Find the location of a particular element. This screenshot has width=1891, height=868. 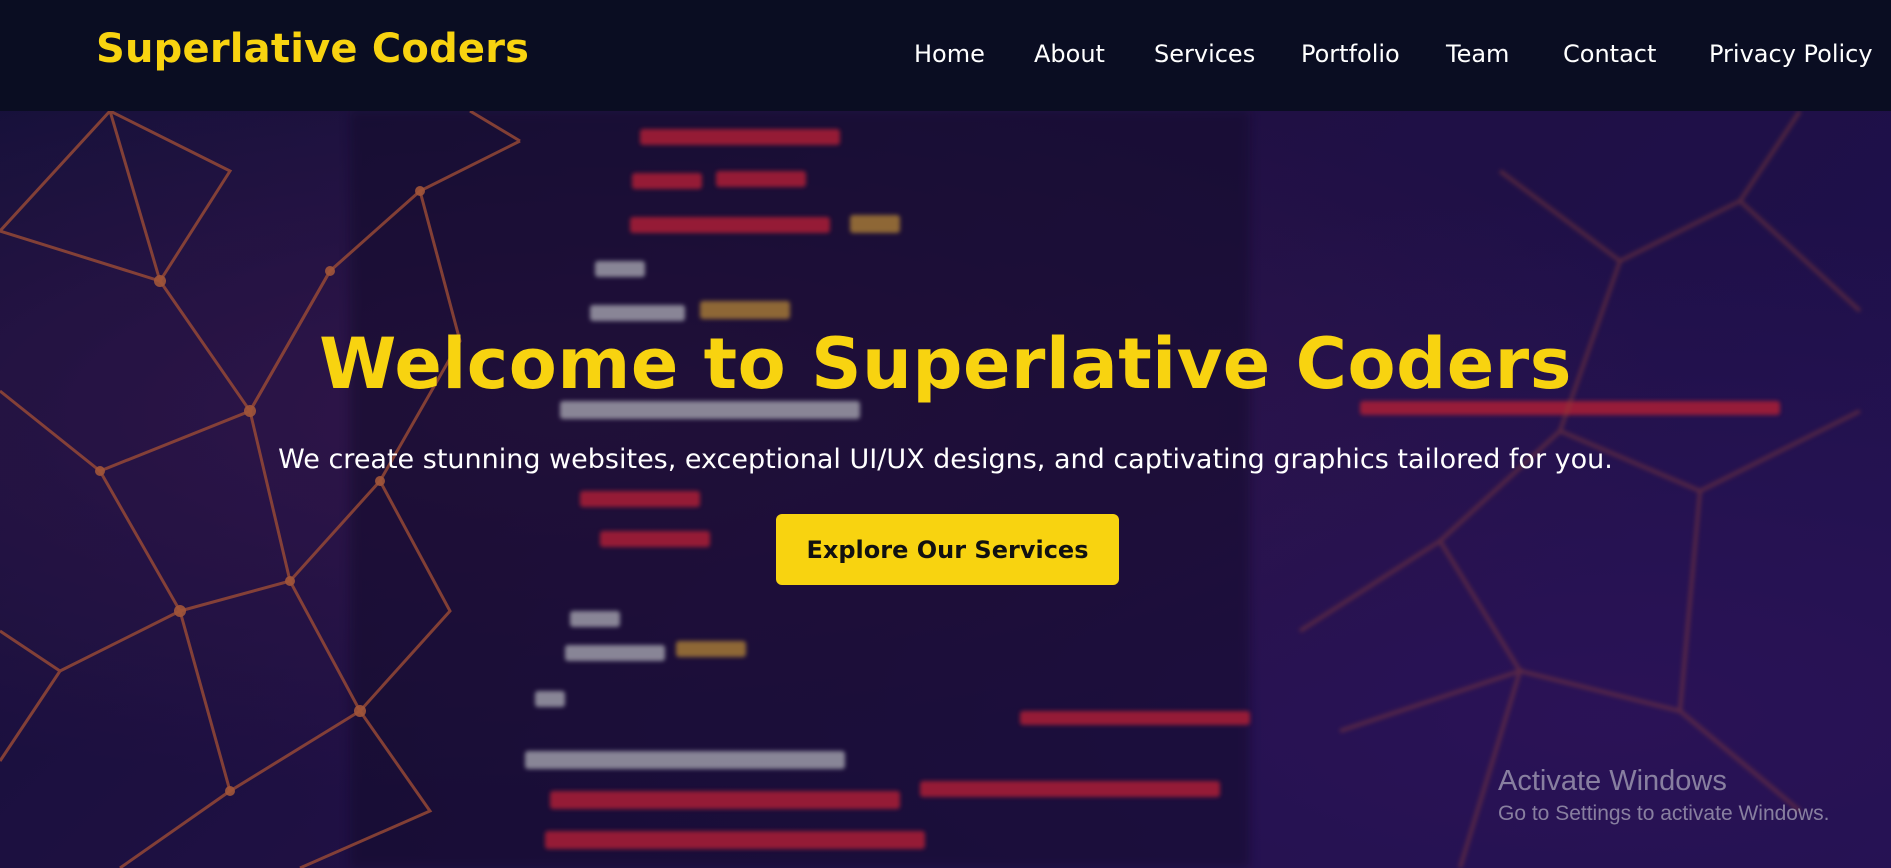

nav-link-team: Team is located at coordinates (1477, 54).